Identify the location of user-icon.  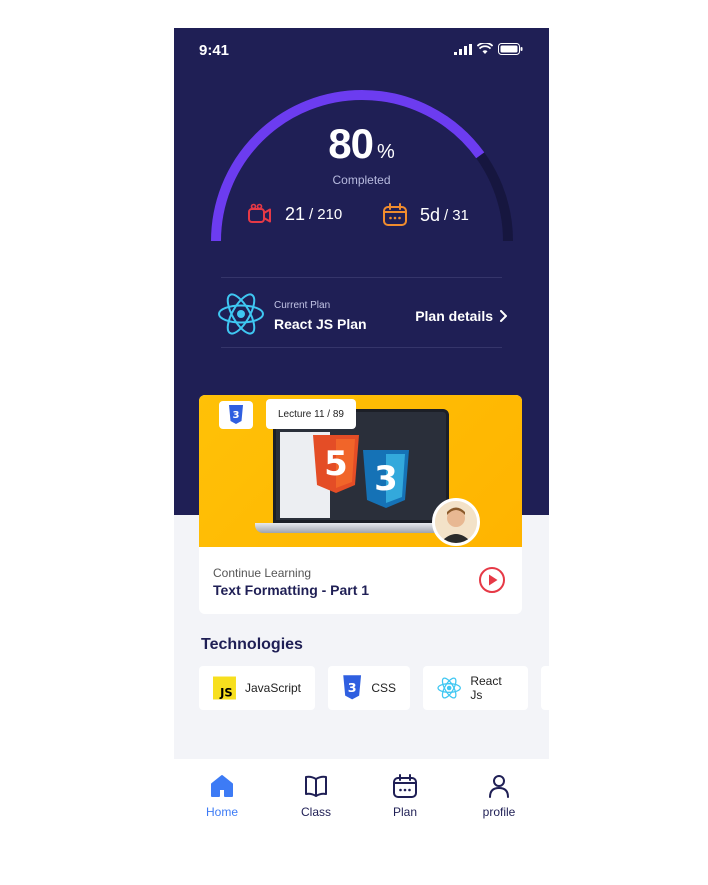
(499, 786).